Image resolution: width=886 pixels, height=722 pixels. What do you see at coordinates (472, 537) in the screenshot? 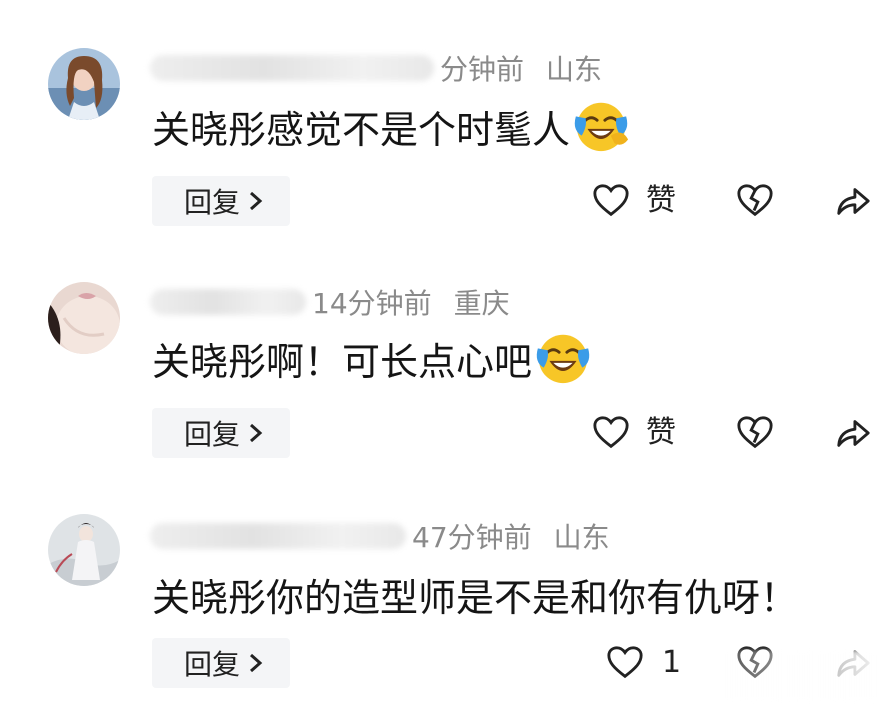
I see `comment-time: 47分钟前` at bounding box center [472, 537].